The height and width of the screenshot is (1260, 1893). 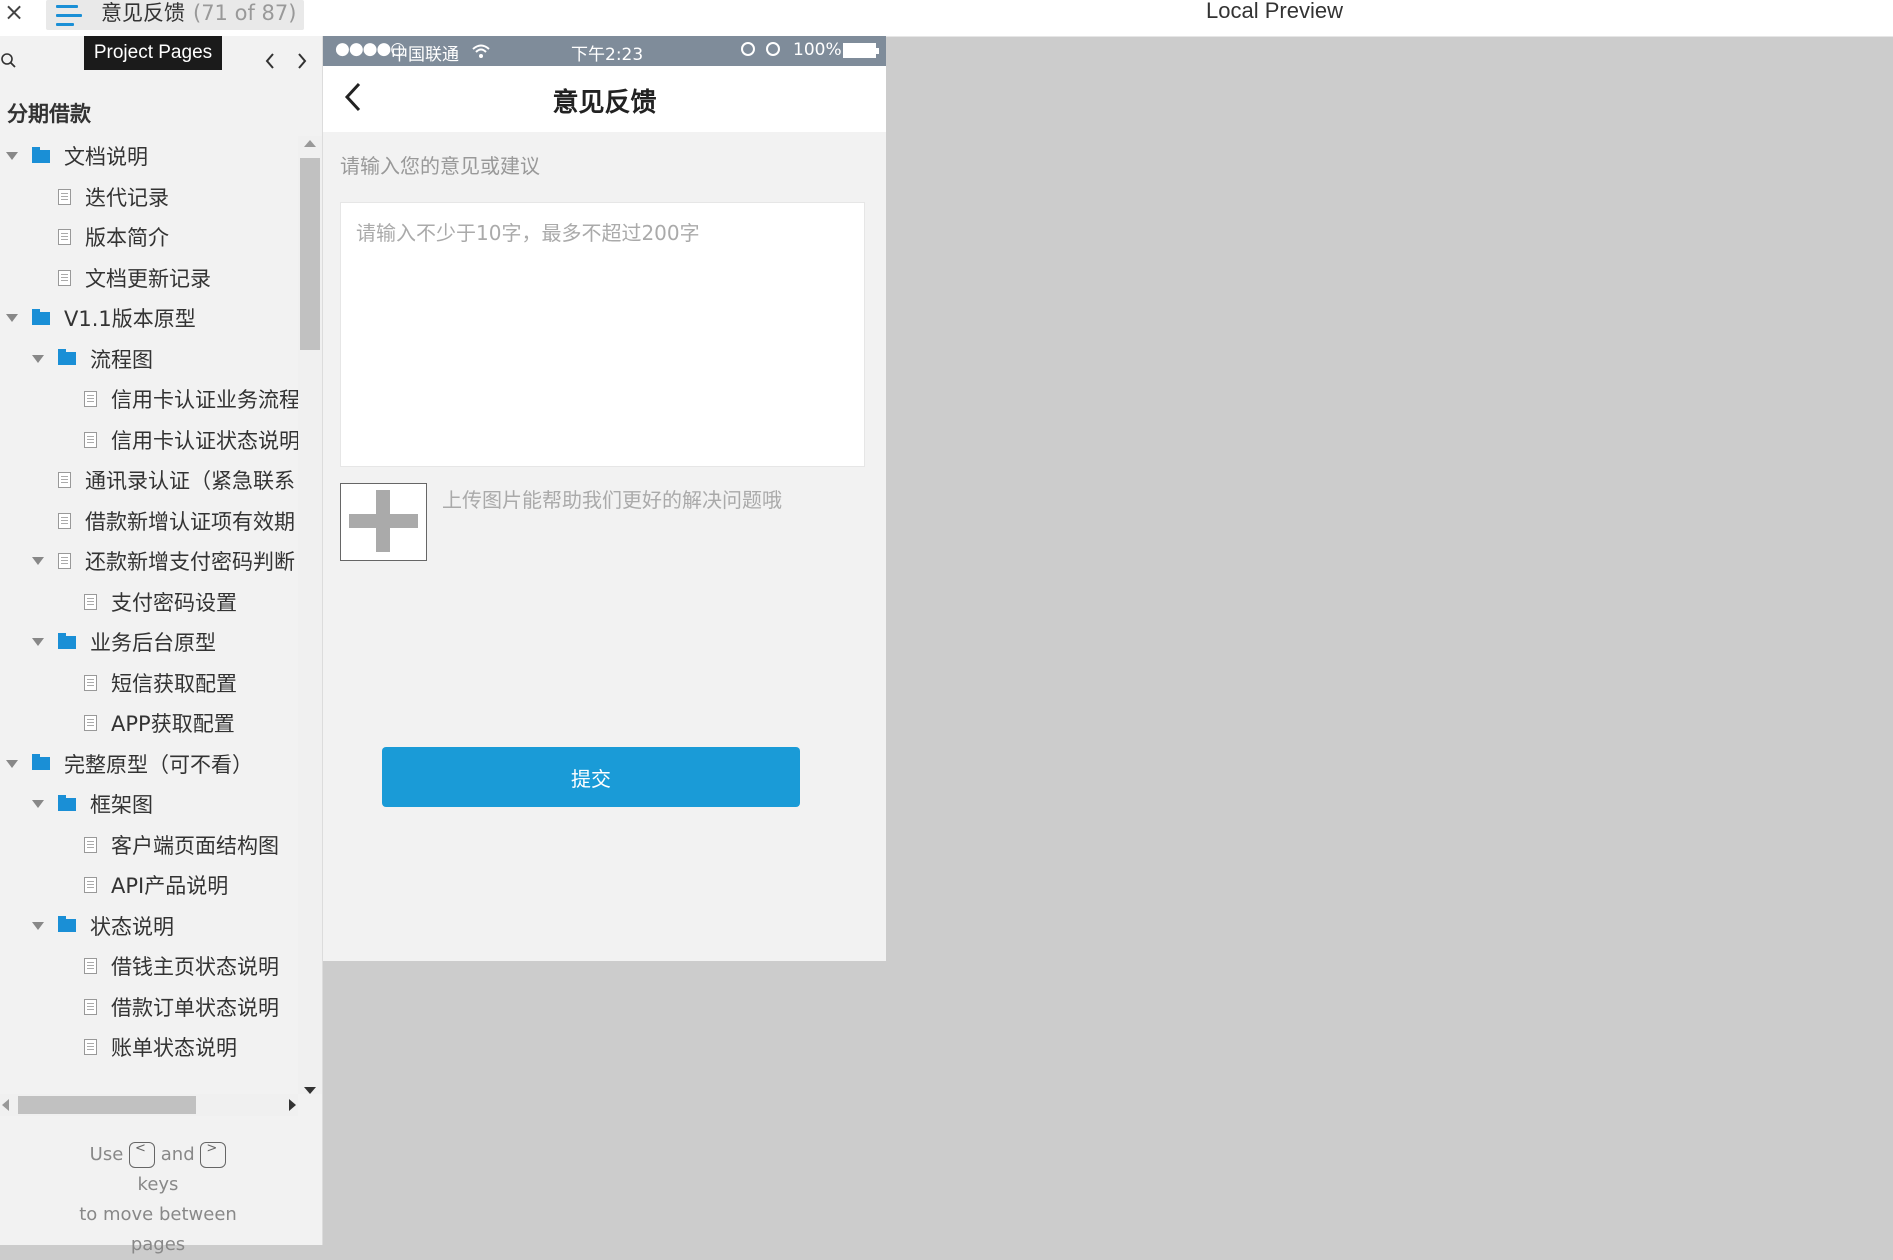 I want to click on tree-page: APP获取配置, so click(x=146, y=723).